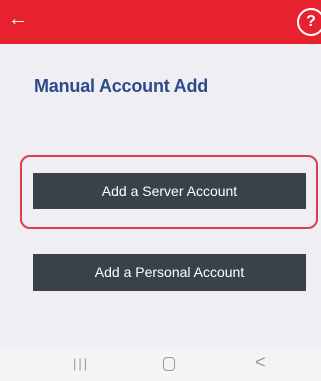  I want to click on back-chevron-icon: <, so click(260, 362).